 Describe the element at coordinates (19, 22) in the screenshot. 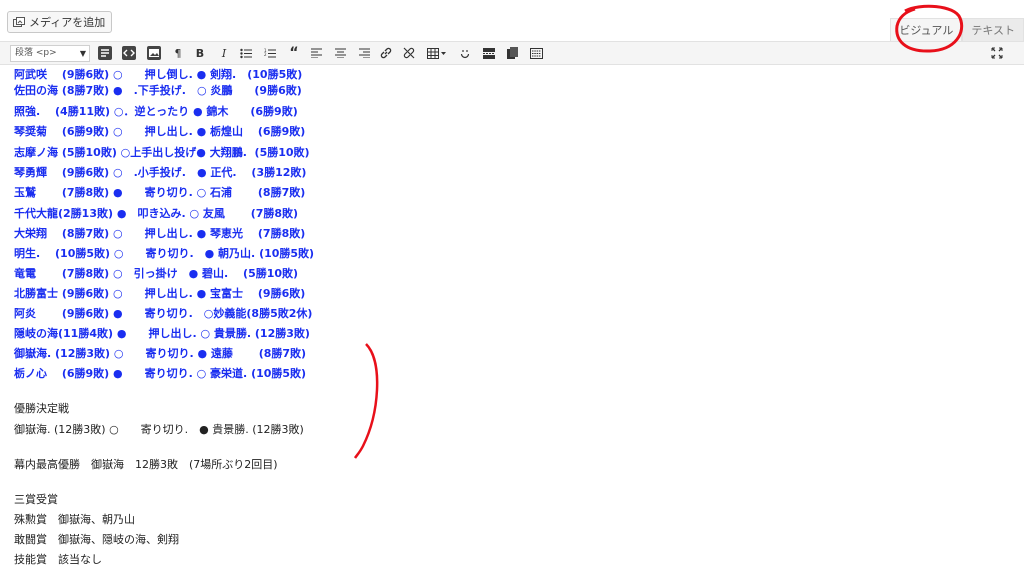

I see `media-icon` at that location.